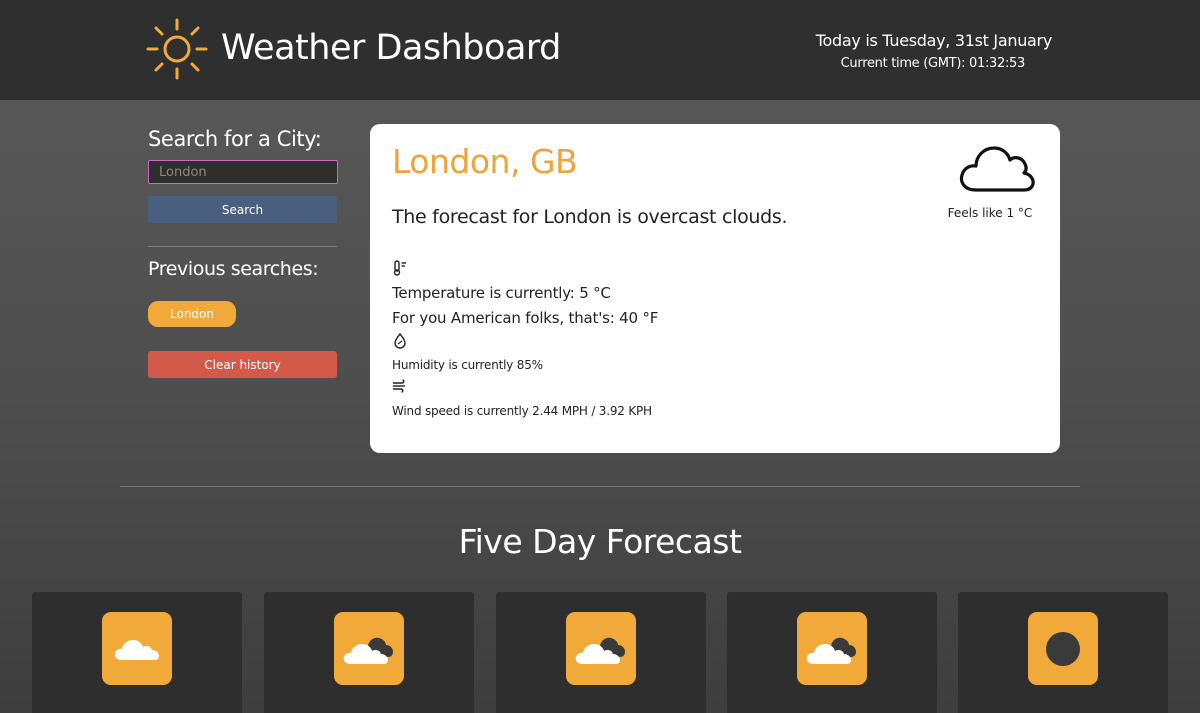 The image size is (1200, 713). I want to click on city-search-input, so click(243, 172).